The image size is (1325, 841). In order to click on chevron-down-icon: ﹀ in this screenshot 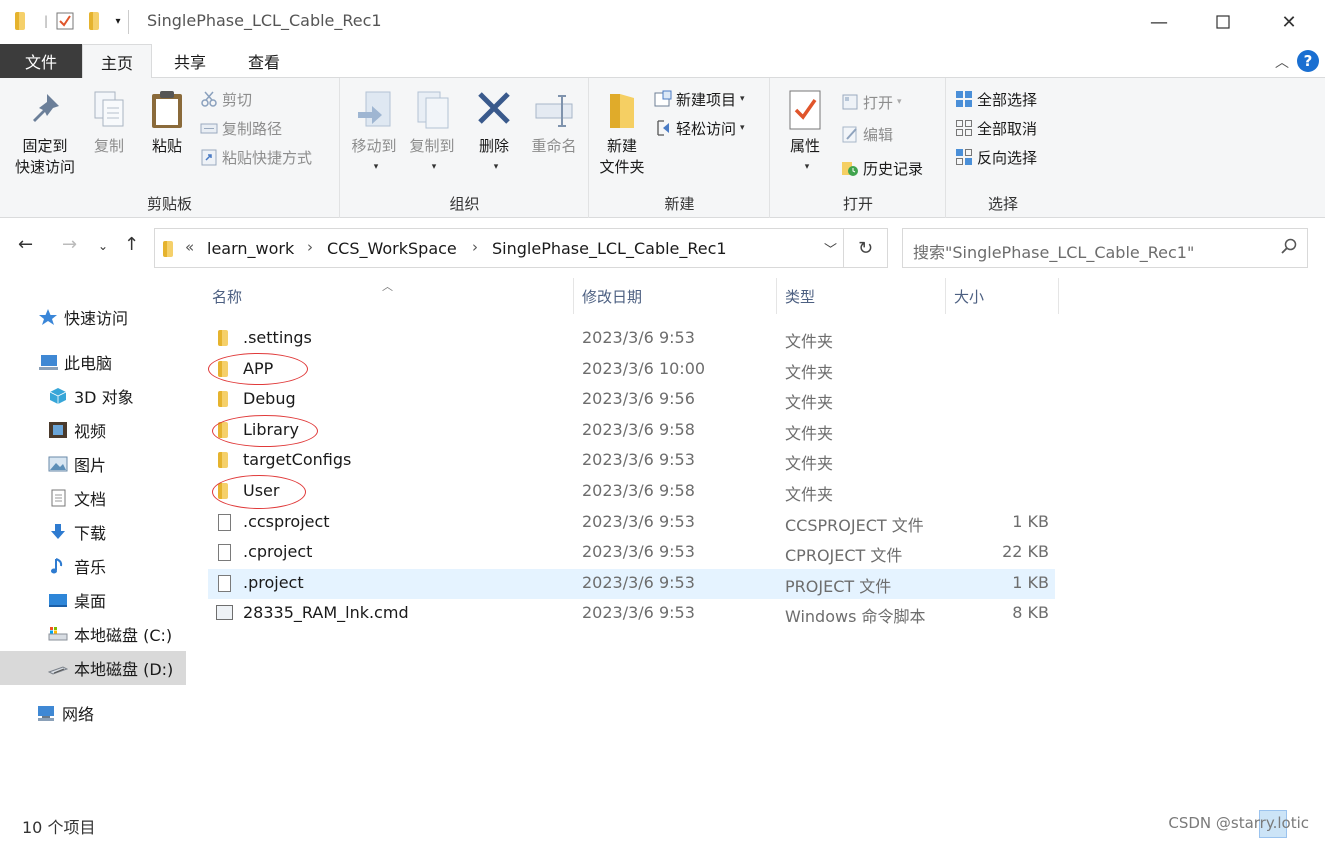, I will do `click(830, 248)`.